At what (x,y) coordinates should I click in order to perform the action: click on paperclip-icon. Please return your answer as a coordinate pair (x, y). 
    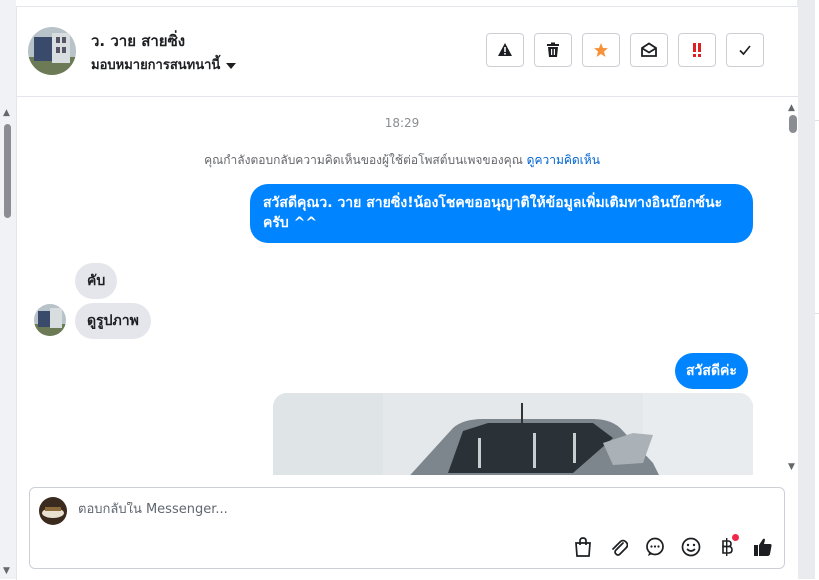
    Looking at the image, I should click on (620, 547).